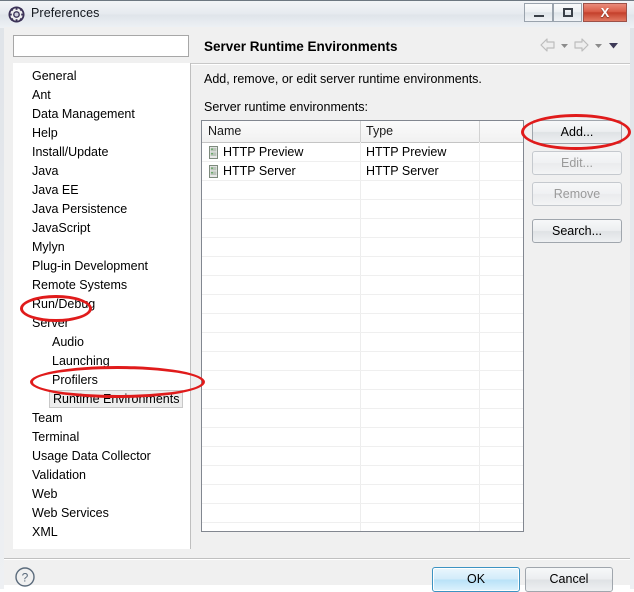 The width and height of the screenshot is (634, 592). What do you see at coordinates (286, 107) in the screenshot?
I see `list-label: Server runtime environments:` at bounding box center [286, 107].